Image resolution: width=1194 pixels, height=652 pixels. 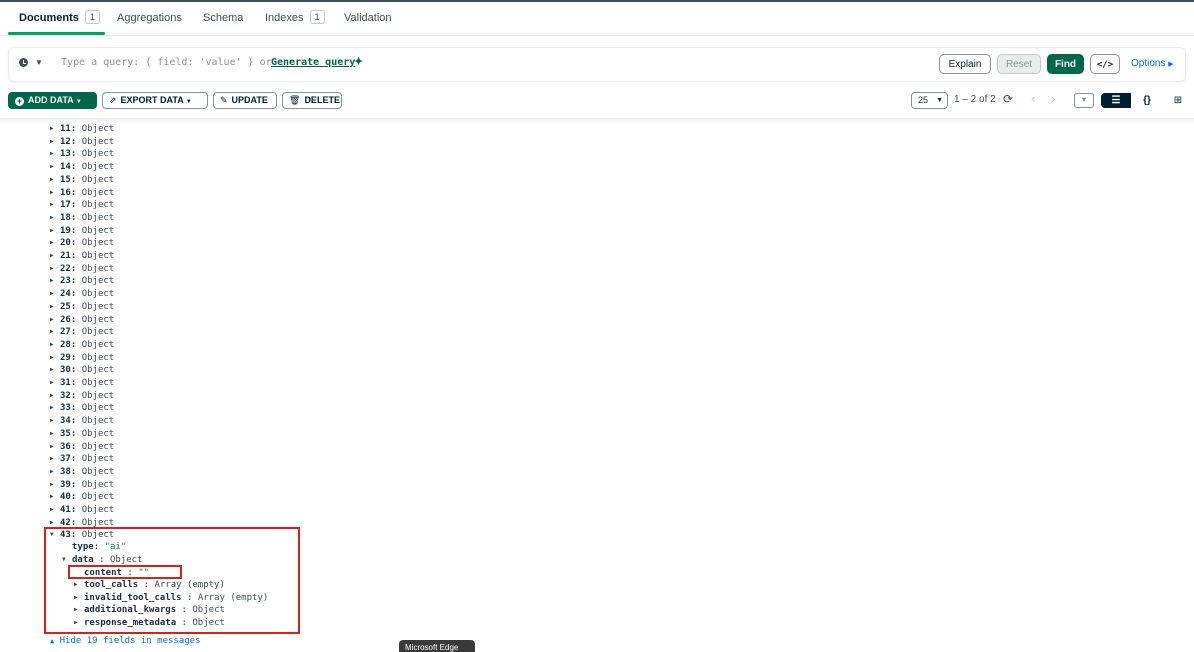 I want to click on array-item: ▶ 18: Object, so click(x=82, y=218).